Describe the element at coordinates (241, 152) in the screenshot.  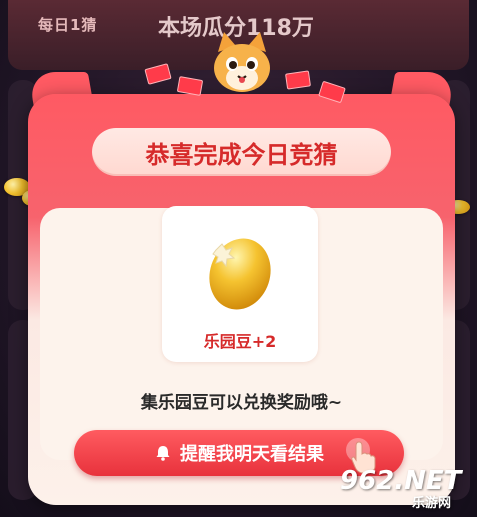
I see `dialog-title: 恭喜完成今日竞猜` at that location.